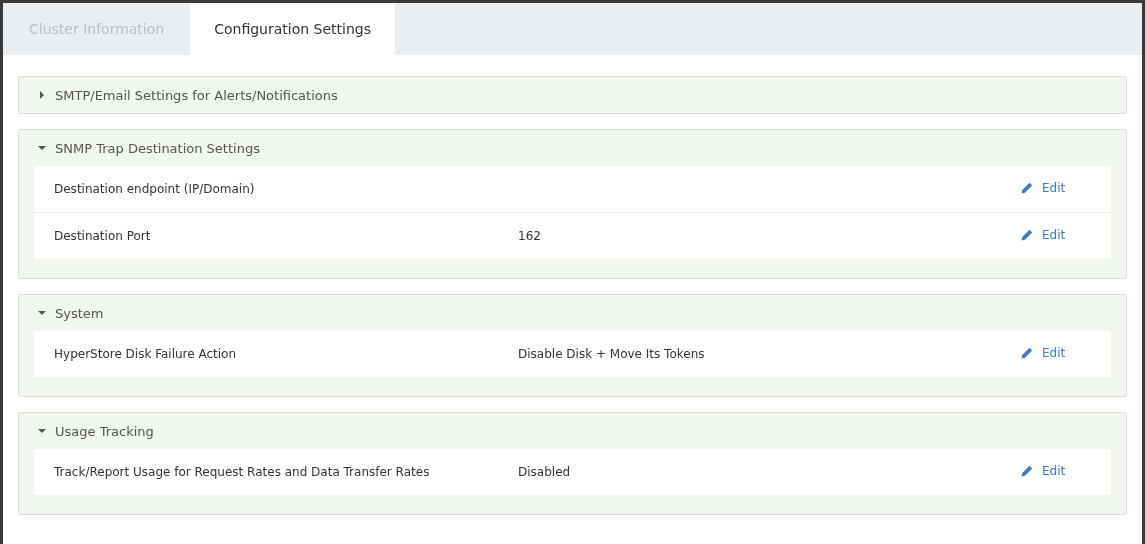  What do you see at coordinates (196, 95) in the screenshot?
I see `section-title: SMTP/Email Settings for Alerts/Notifications` at bounding box center [196, 95].